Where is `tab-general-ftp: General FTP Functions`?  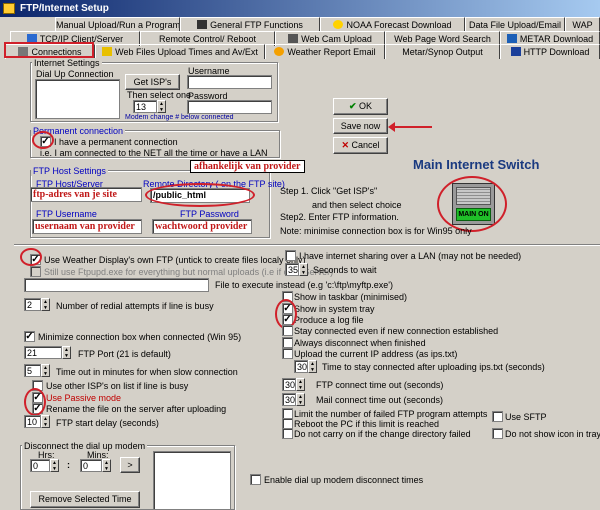
tab-general-ftp: General FTP Functions is located at coordinates (250, 24).